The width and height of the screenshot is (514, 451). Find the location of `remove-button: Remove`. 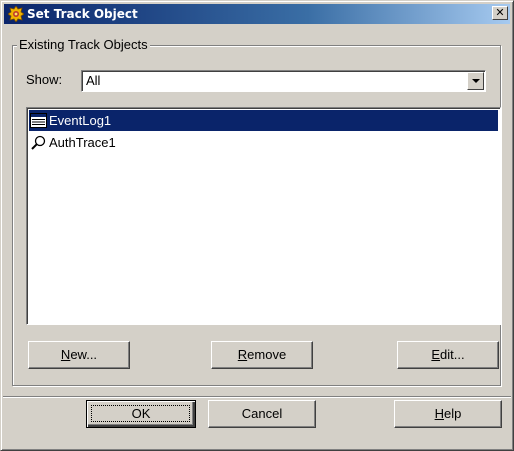

remove-button: Remove is located at coordinates (262, 355).